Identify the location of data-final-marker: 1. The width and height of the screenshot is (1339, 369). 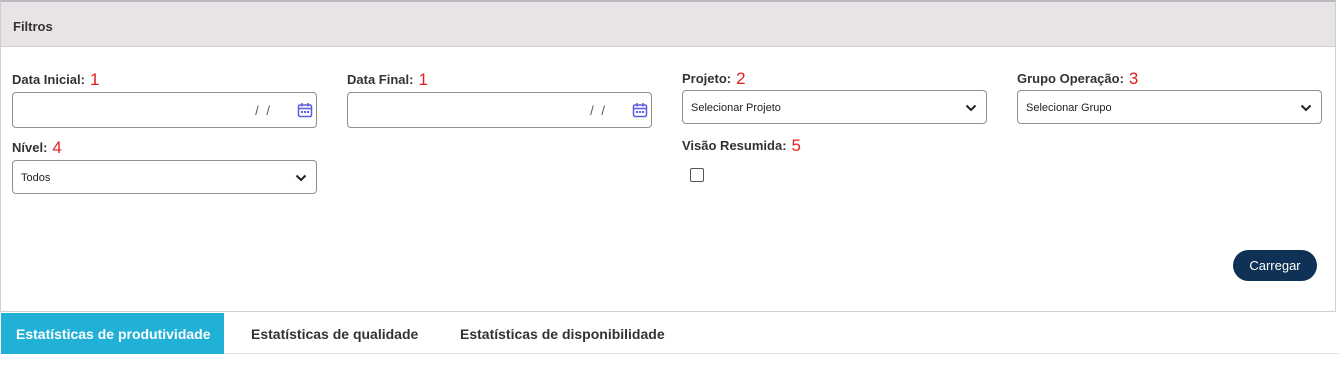
(423, 79).